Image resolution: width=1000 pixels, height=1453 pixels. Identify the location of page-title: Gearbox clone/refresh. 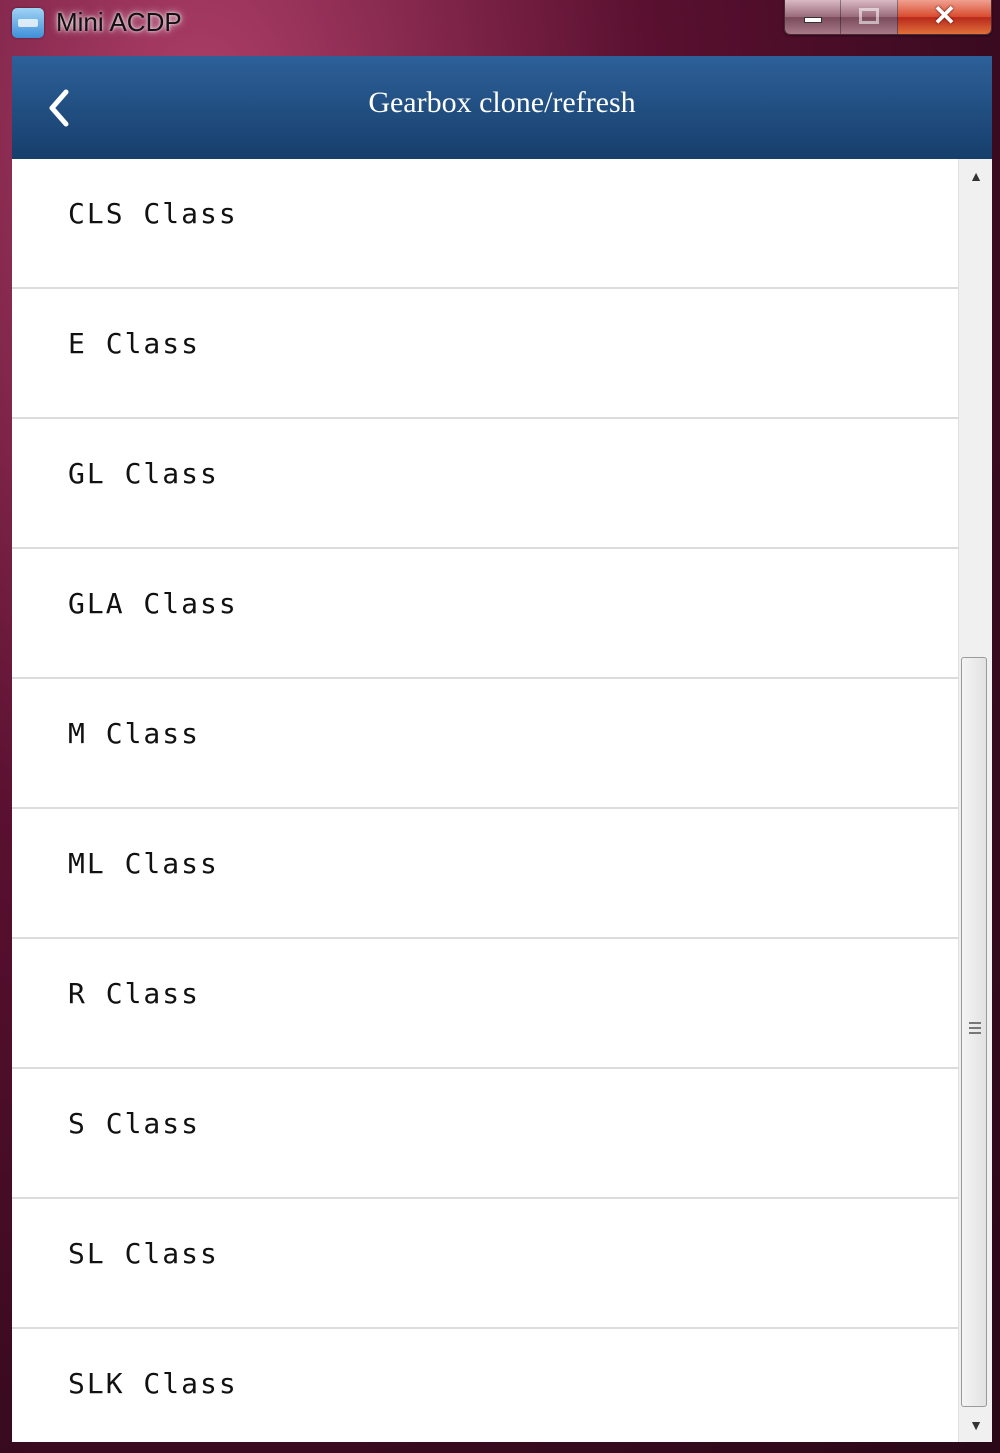
(502, 102).